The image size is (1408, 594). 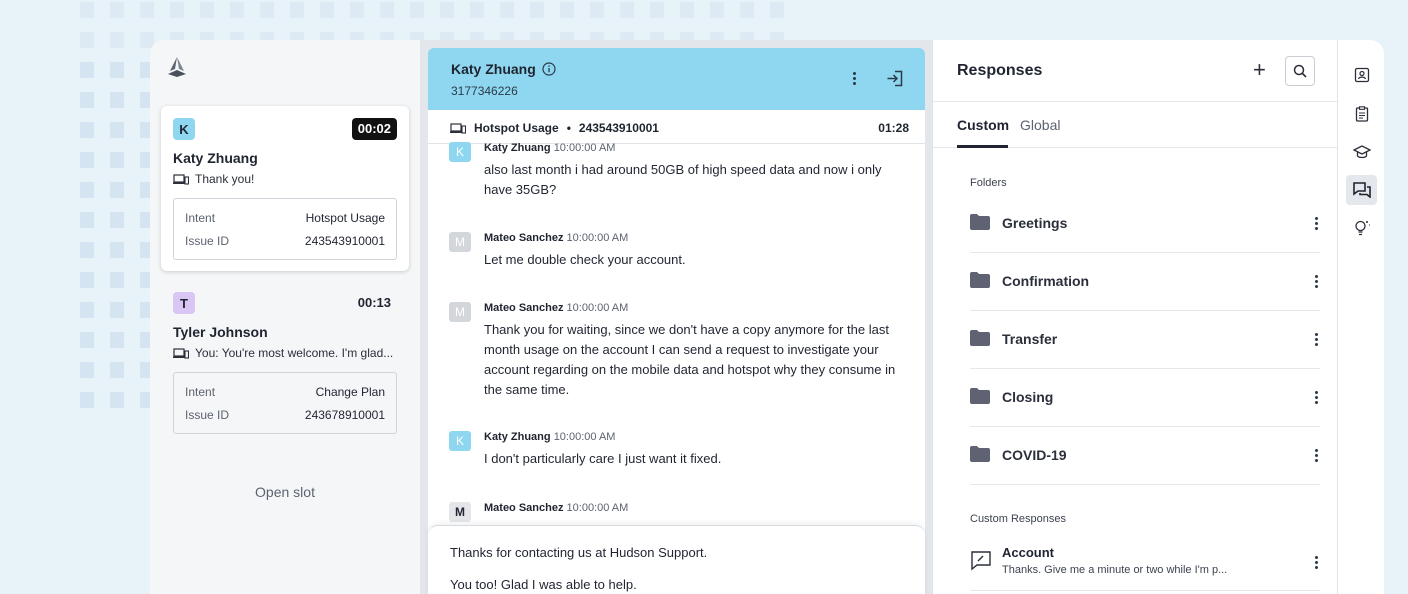 What do you see at coordinates (1145, 456) in the screenshot?
I see `folder-item: COVID-19` at bounding box center [1145, 456].